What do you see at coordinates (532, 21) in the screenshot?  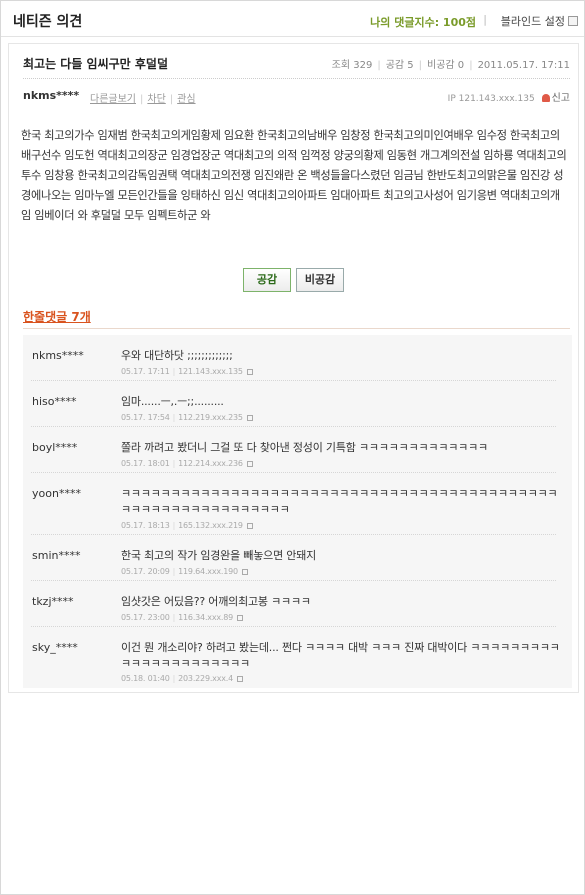 I see `blind-settings-label: 블라인드 설정` at bounding box center [532, 21].